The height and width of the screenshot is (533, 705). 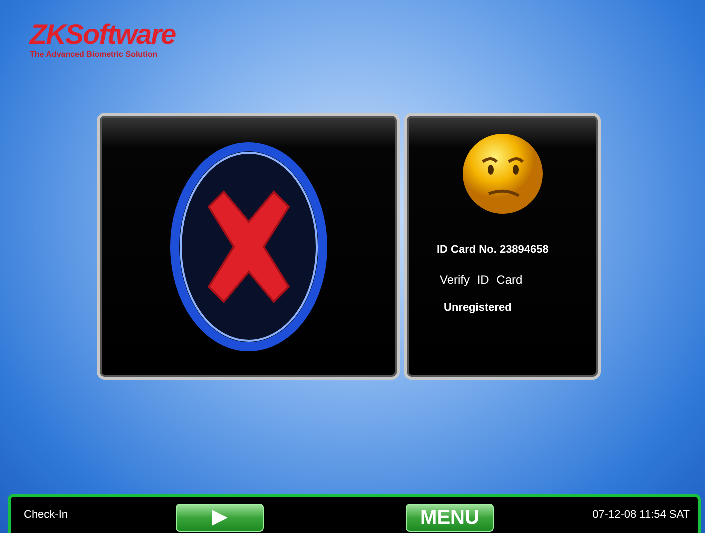 What do you see at coordinates (248, 246) in the screenshot?
I see `error-icon` at bounding box center [248, 246].